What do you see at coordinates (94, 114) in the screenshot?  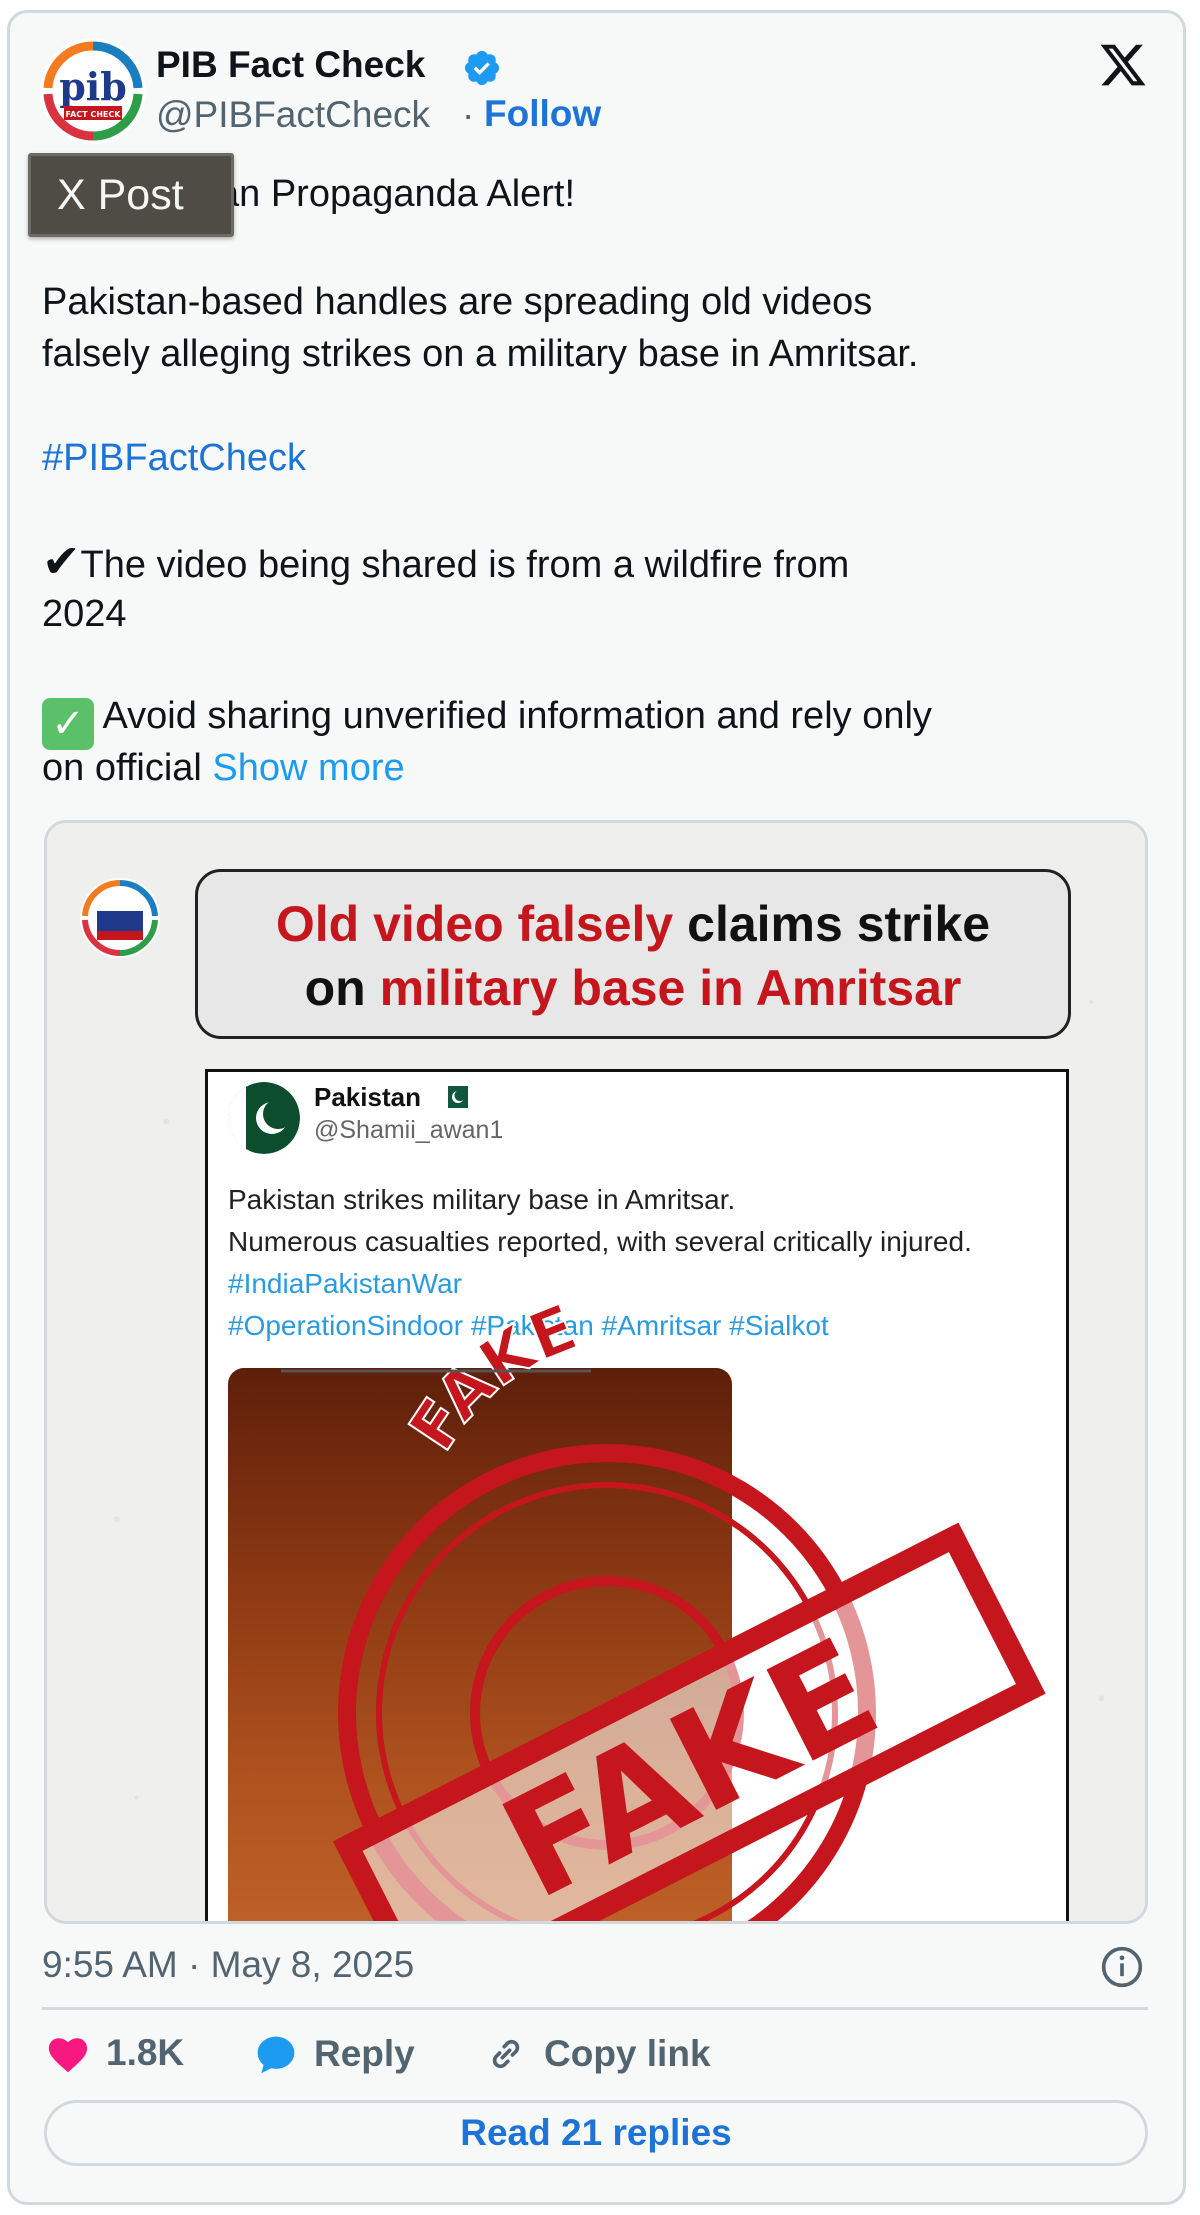 I see `avatar-logo-subtext: FACT CHECK` at bounding box center [94, 114].